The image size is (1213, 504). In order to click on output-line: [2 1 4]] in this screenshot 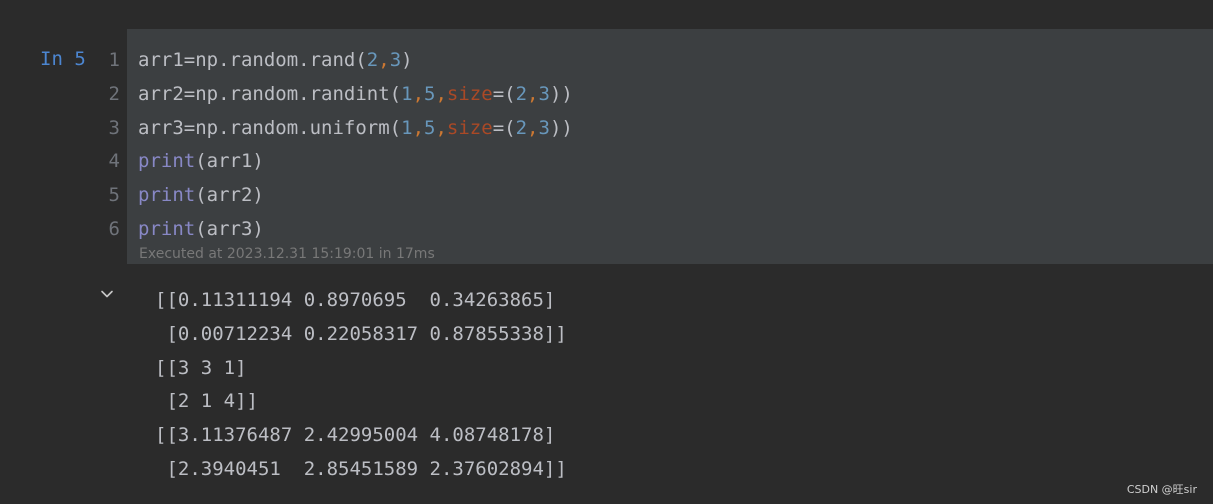, I will do `click(206, 401)`.